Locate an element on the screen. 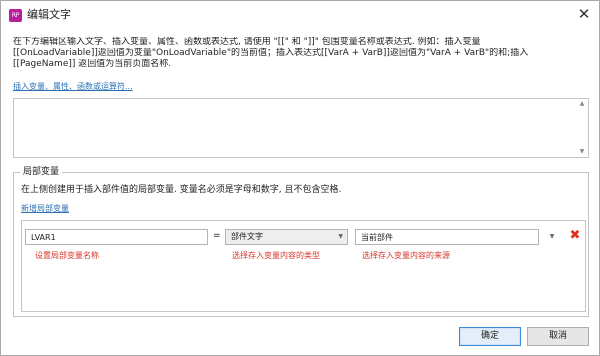 The image size is (600, 356). dialog-title: 编辑文字 is located at coordinates (49, 14).